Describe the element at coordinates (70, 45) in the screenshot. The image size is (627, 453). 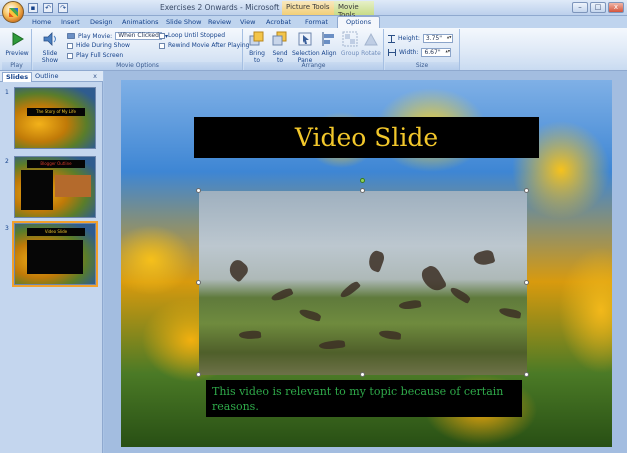
I see `hide-during-show-checkbox` at that location.